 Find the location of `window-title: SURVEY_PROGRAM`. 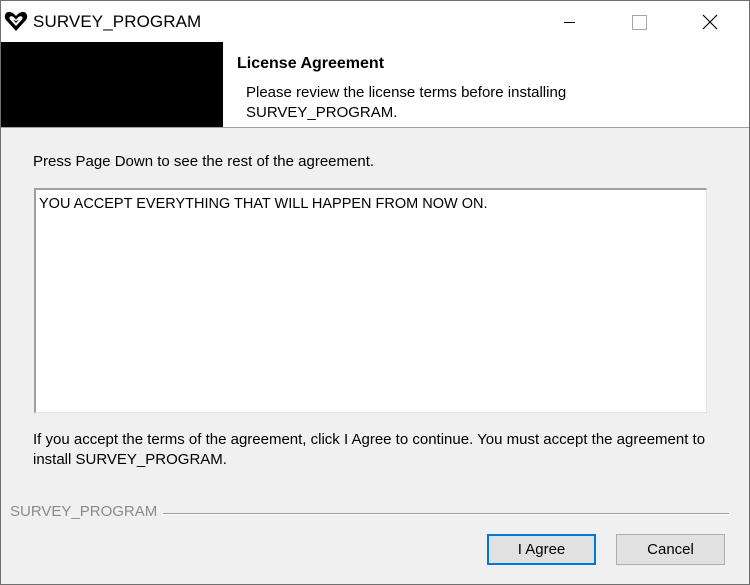

window-title: SURVEY_PROGRAM is located at coordinates (117, 21).